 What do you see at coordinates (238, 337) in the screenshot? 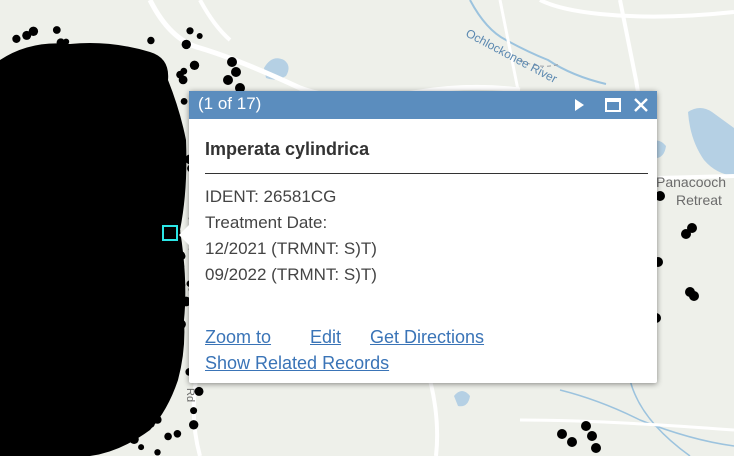
I see `zoom-to-link: Zoom to` at bounding box center [238, 337].